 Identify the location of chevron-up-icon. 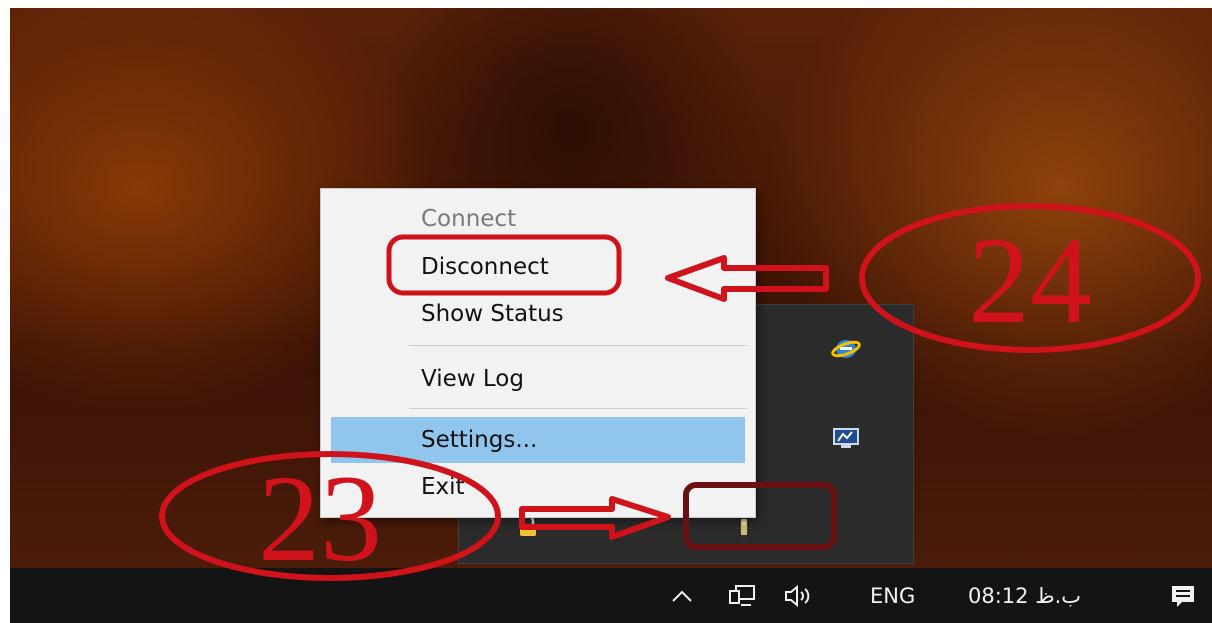
(682, 595).